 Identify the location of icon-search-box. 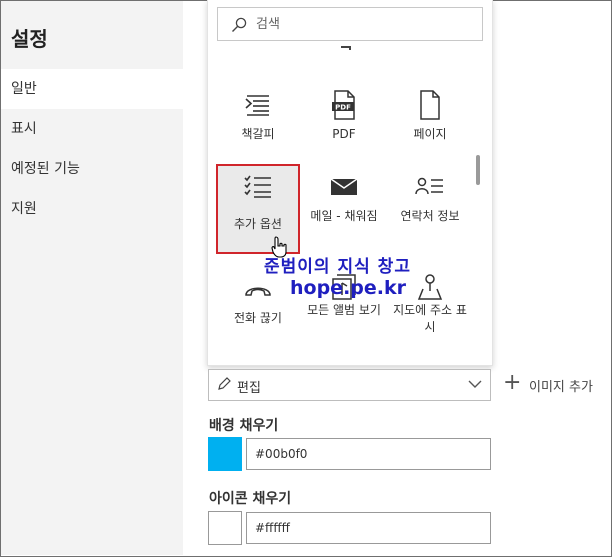
(350, 24).